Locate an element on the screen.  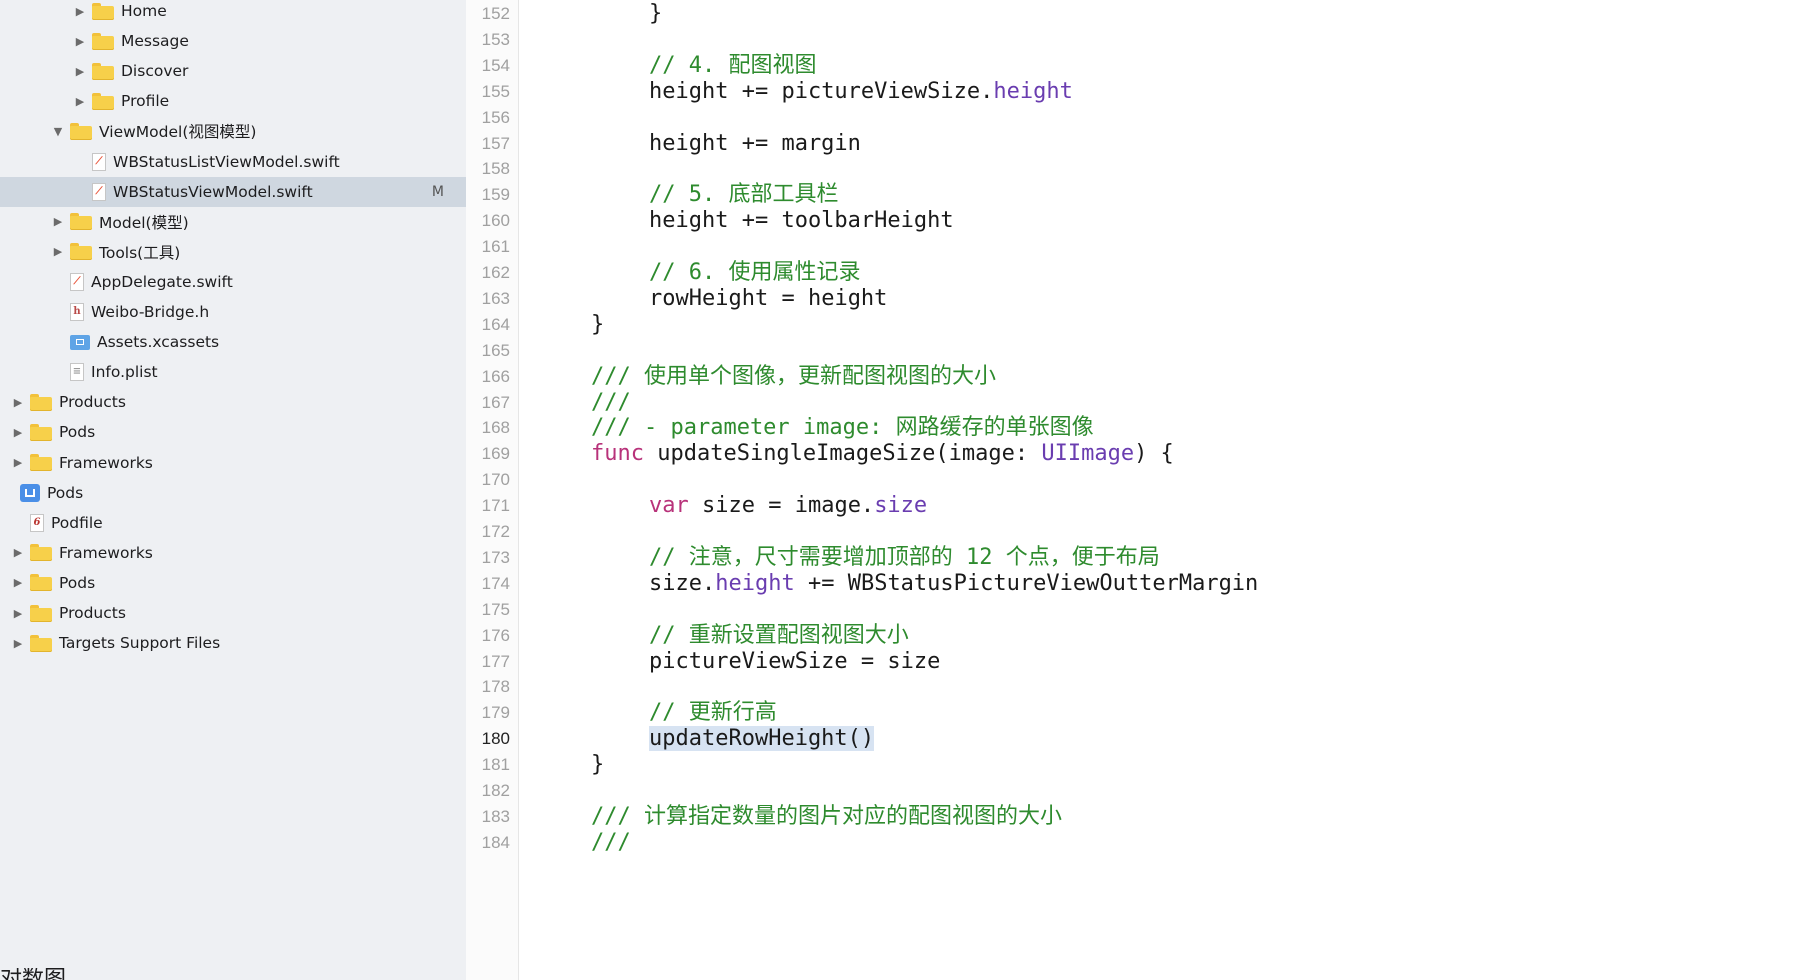
code-line: height += toolbarHeight is located at coordinates (801, 221).